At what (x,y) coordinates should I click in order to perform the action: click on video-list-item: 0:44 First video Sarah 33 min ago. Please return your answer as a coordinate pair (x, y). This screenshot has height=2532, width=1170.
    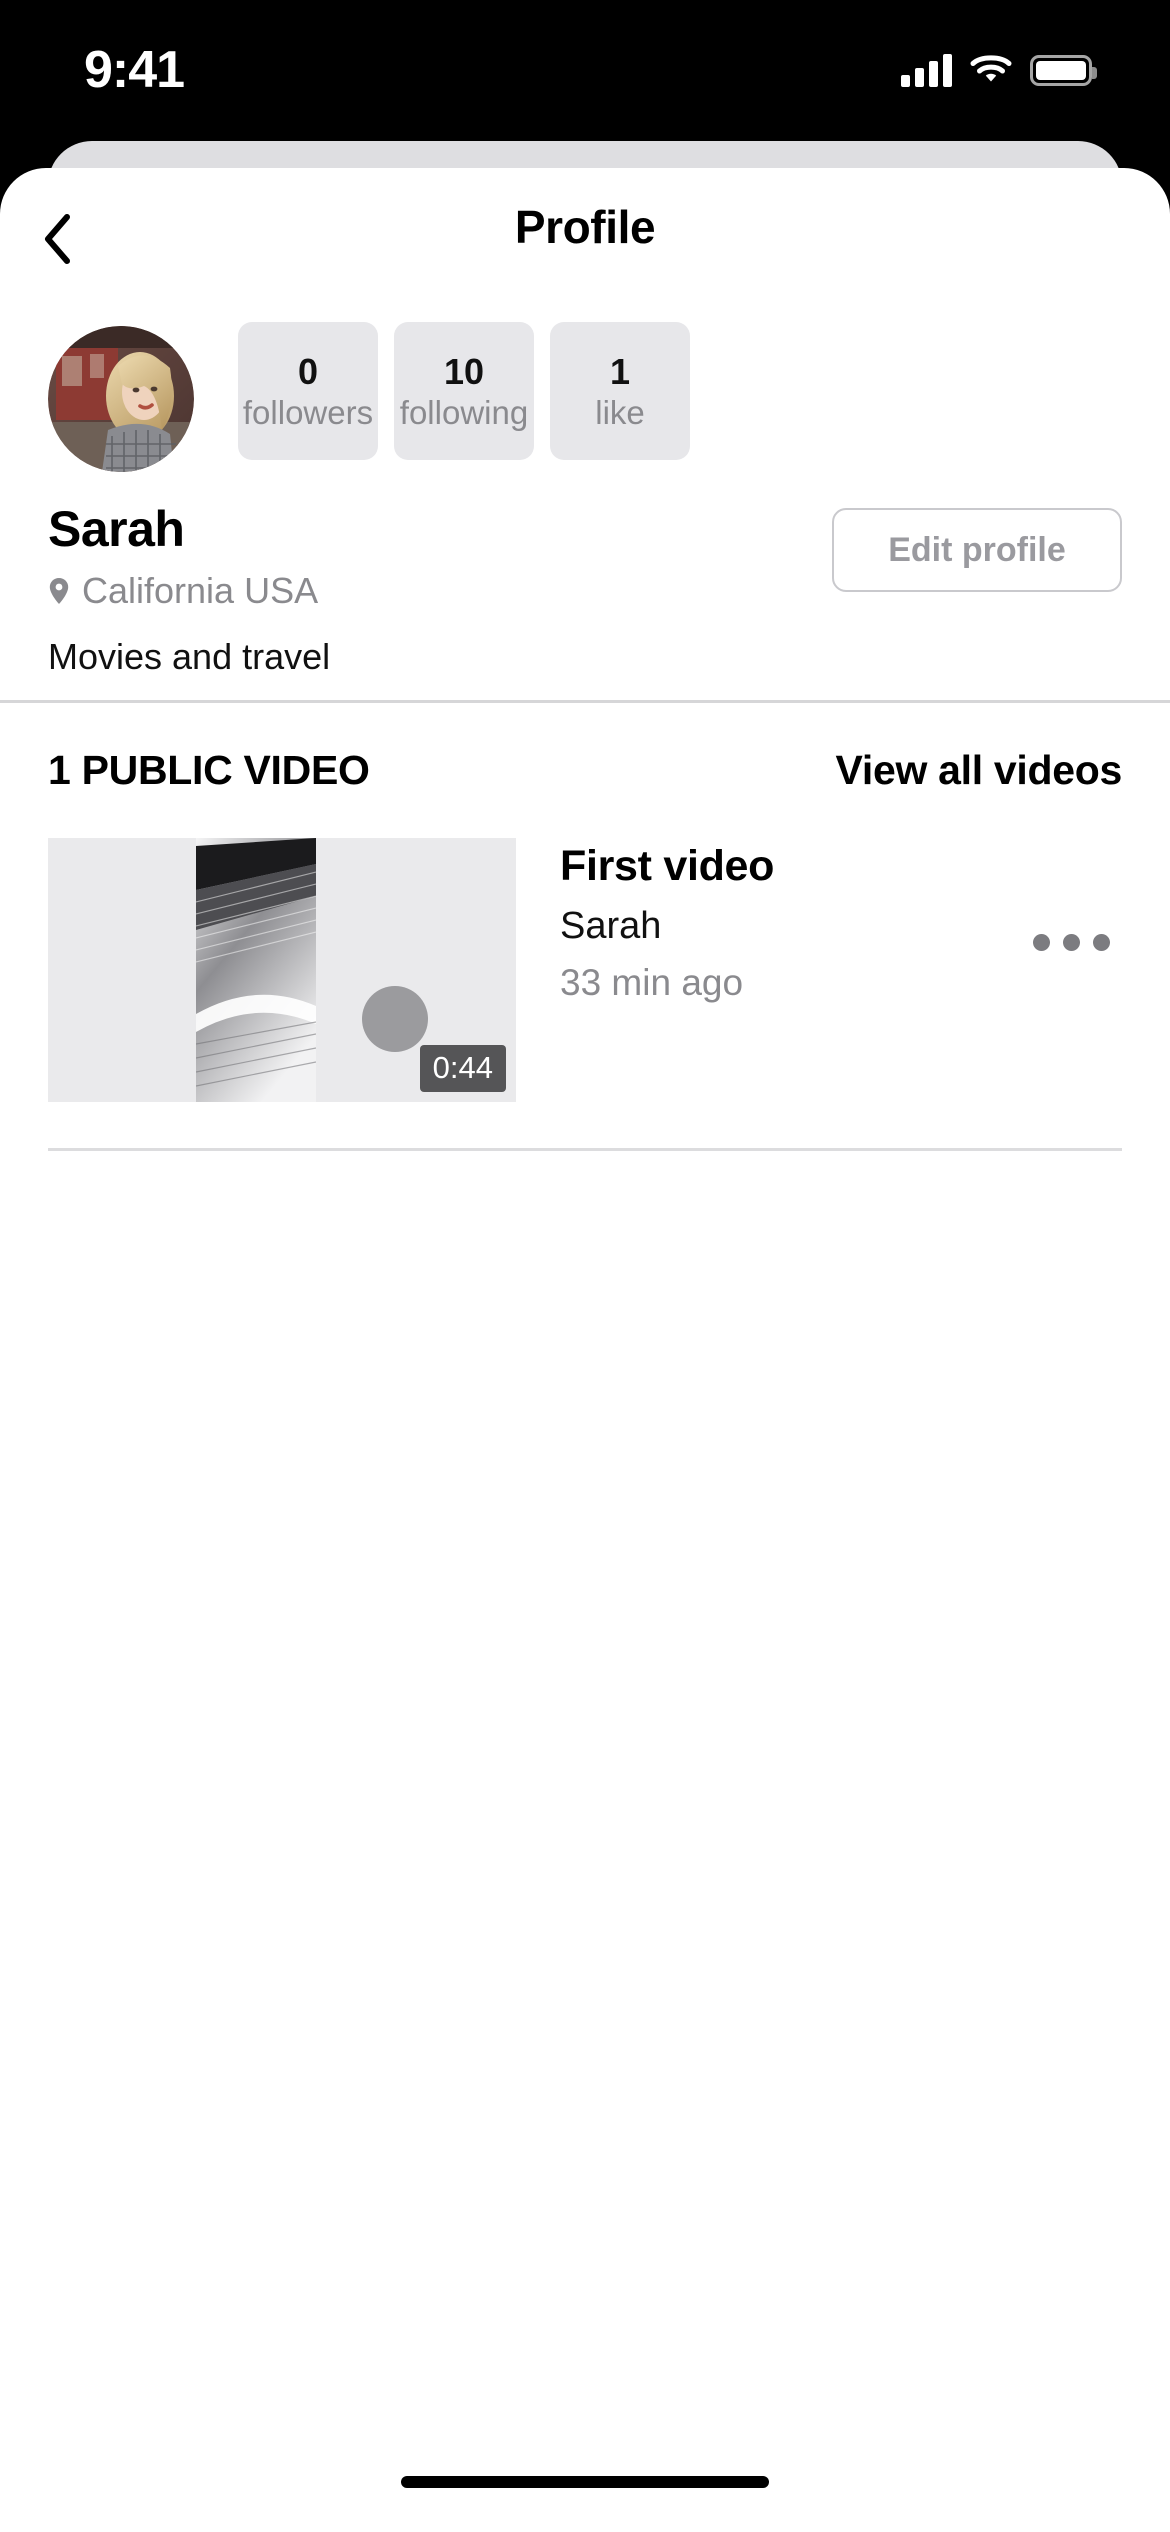
    Looking at the image, I should click on (585, 970).